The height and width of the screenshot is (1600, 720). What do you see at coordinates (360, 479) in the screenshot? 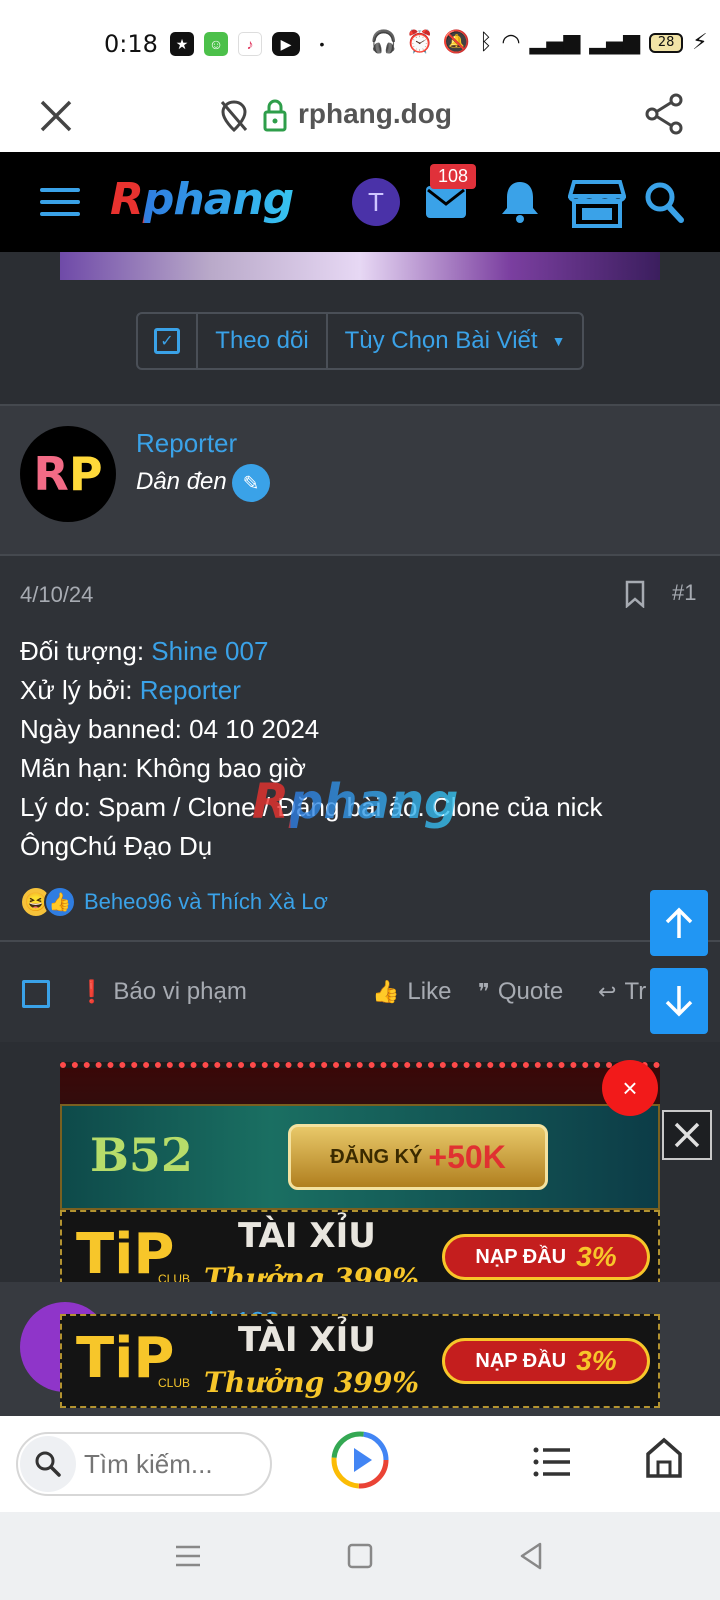
I see `post-author-card: RP Reporter Dân đen ✎` at bounding box center [360, 479].